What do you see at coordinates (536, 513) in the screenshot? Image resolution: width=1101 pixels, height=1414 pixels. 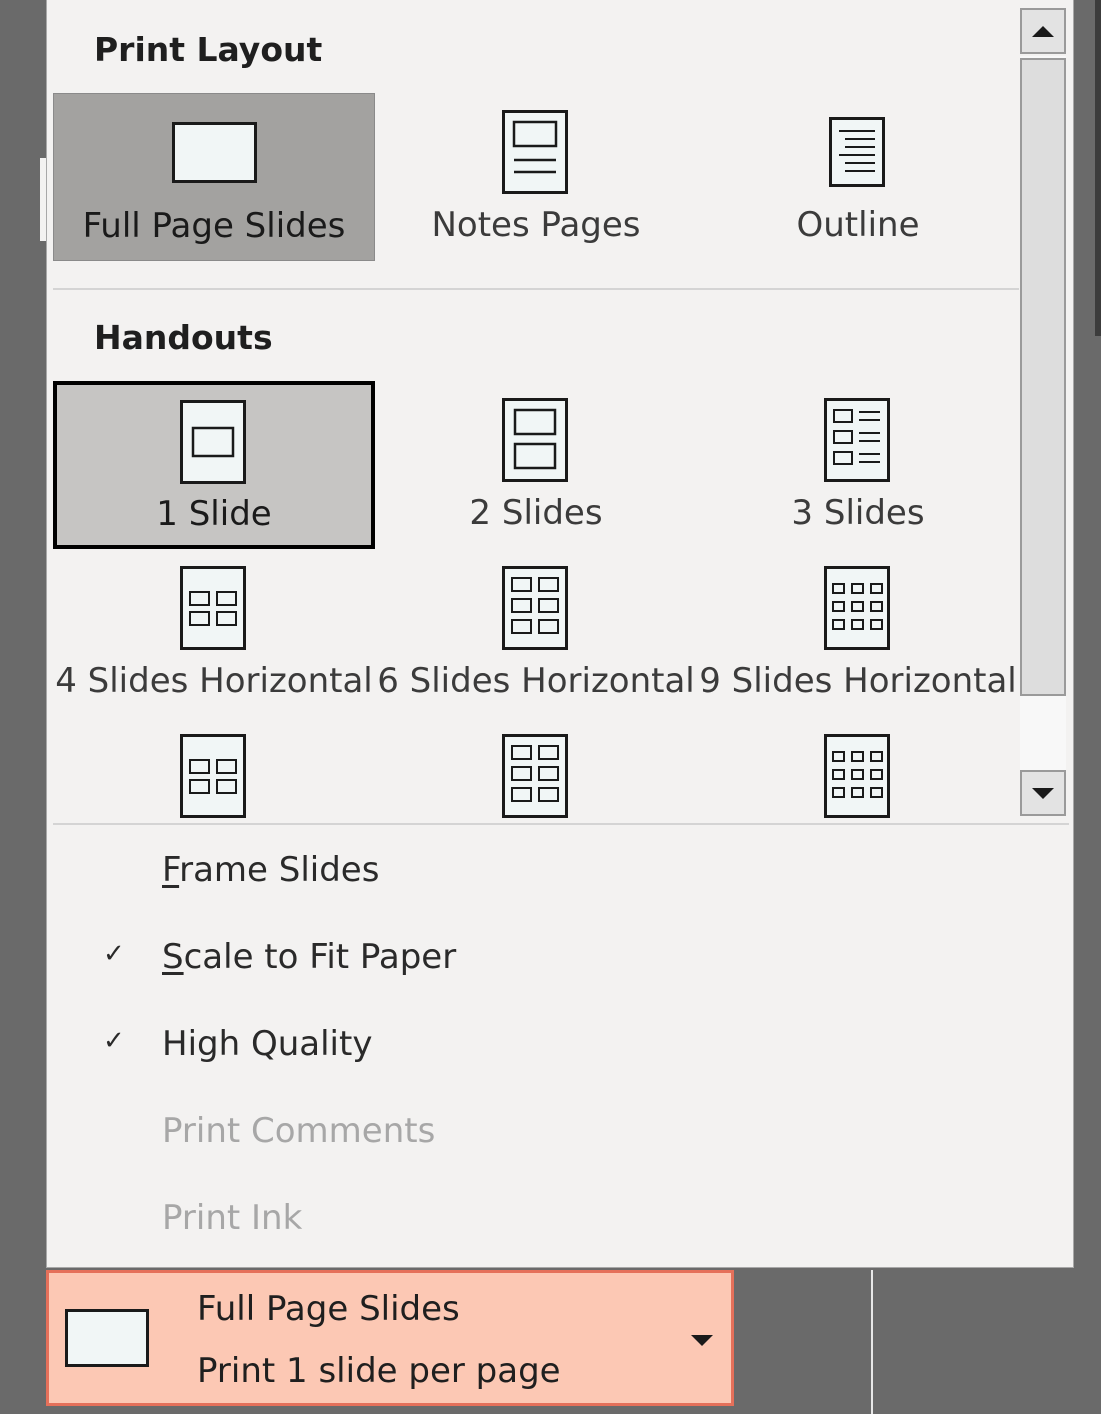 I see `handout-item-label: 2 Slides` at bounding box center [536, 513].